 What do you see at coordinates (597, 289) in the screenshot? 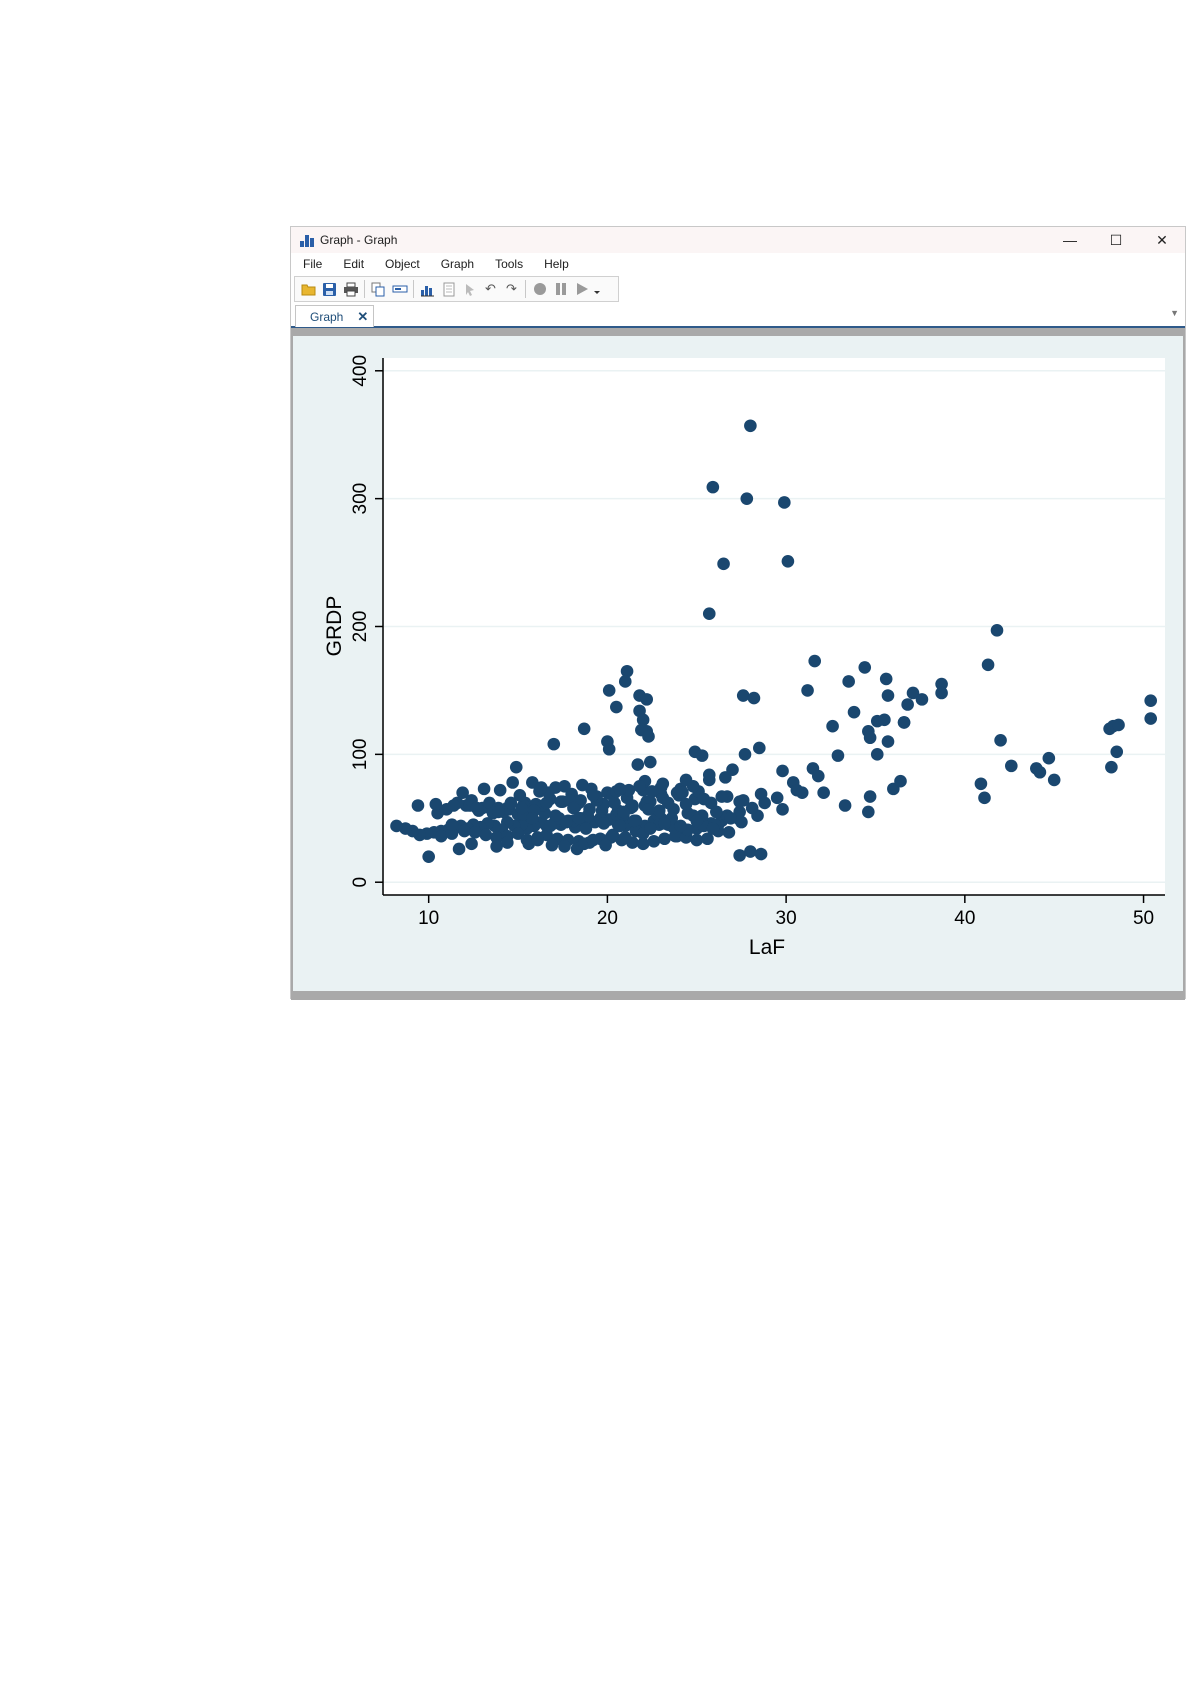
I see `dropdown-icon` at bounding box center [597, 289].